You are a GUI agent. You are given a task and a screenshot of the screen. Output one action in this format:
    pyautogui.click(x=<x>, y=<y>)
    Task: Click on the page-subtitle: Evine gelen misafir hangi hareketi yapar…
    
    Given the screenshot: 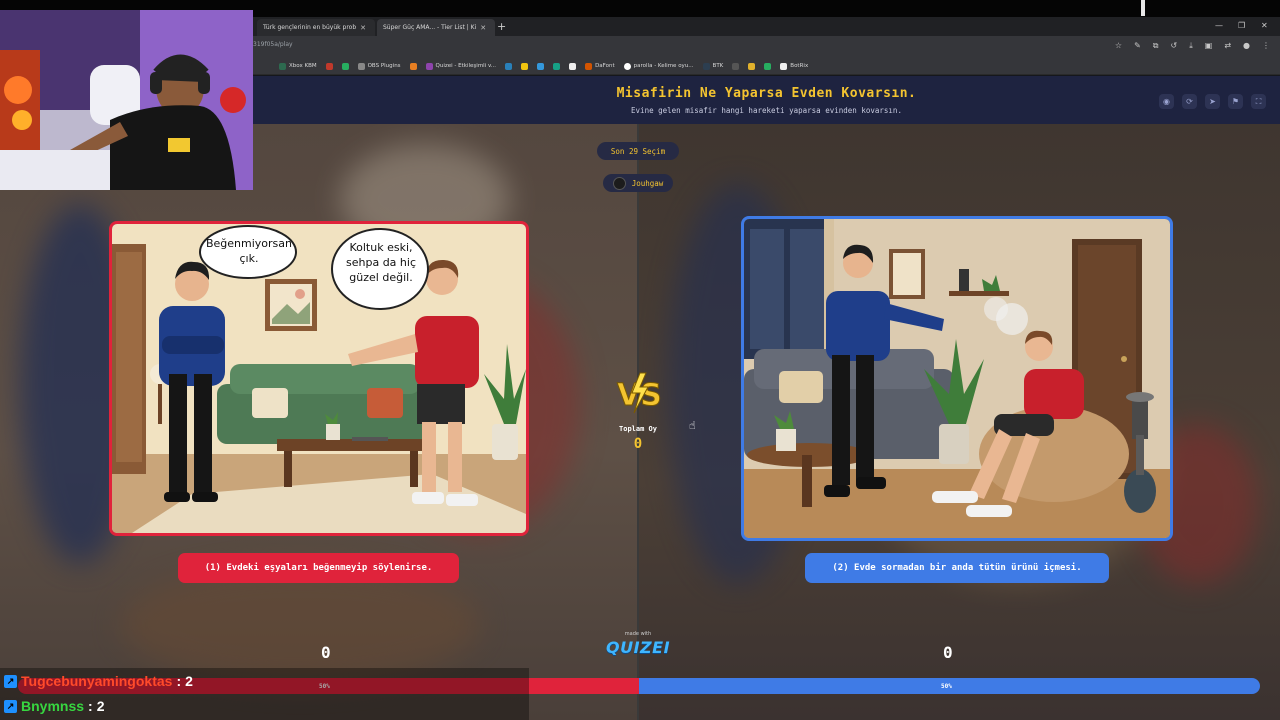 What is the action you would take?
    pyautogui.click(x=766, y=110)
    